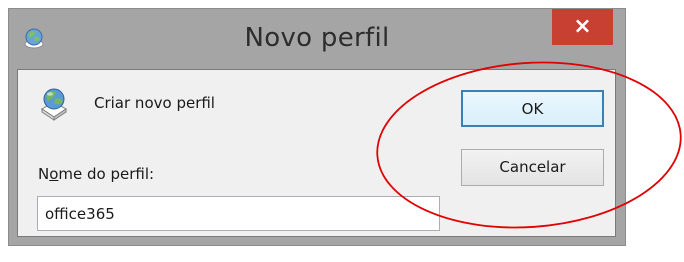  Describe the element at coordinates (154, 103) in the screenshot. I see `create-profile-label: Criar novo perfil` at that location.